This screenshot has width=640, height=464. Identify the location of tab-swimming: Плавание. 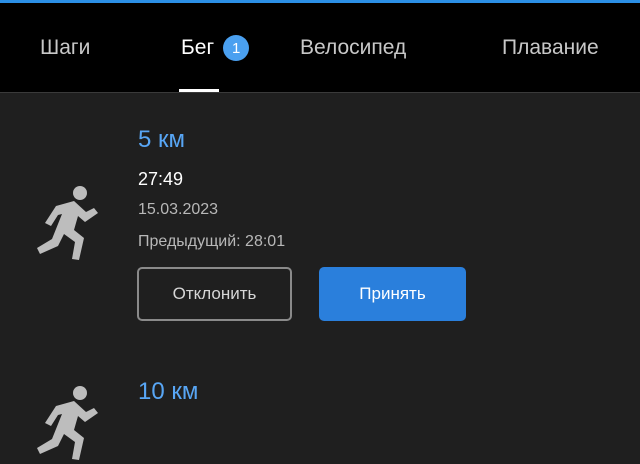
(550, 48).